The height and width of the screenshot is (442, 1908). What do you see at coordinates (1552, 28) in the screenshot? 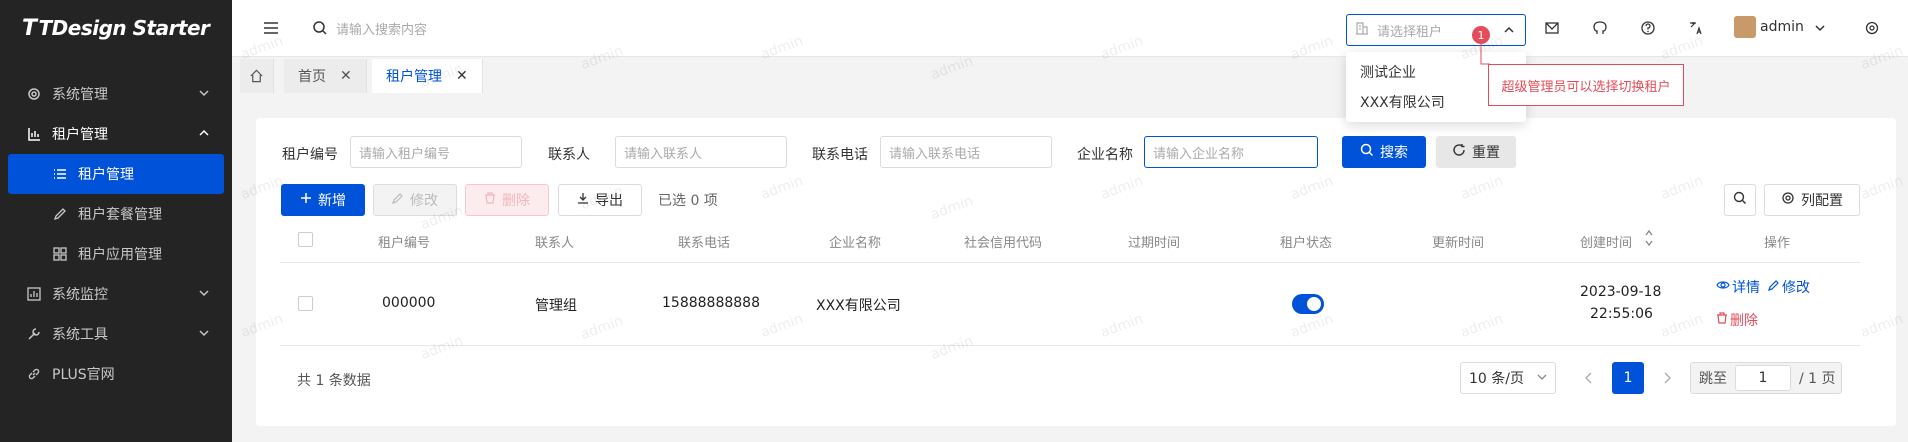
I see `mail-icon` at bounding box center [1552, 28].